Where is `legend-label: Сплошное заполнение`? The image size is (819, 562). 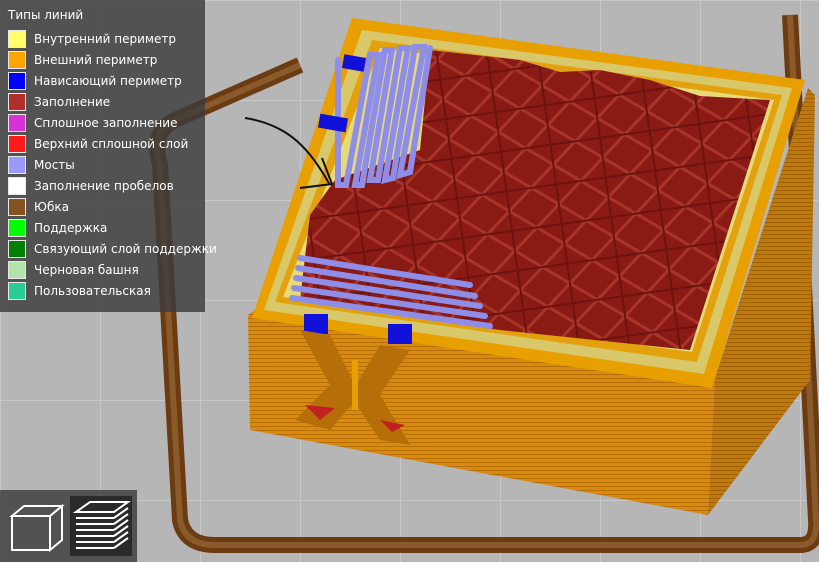
legend-label: Сплошное заполнение is located at coordinates (106, 122).